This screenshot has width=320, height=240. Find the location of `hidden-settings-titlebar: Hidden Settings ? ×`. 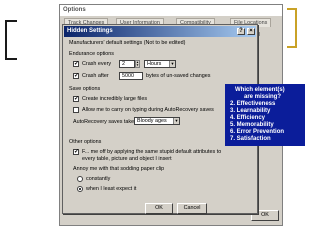

hidden-settings-titlebar: Hidden Settings ? × is located at coordinates (160, 31).